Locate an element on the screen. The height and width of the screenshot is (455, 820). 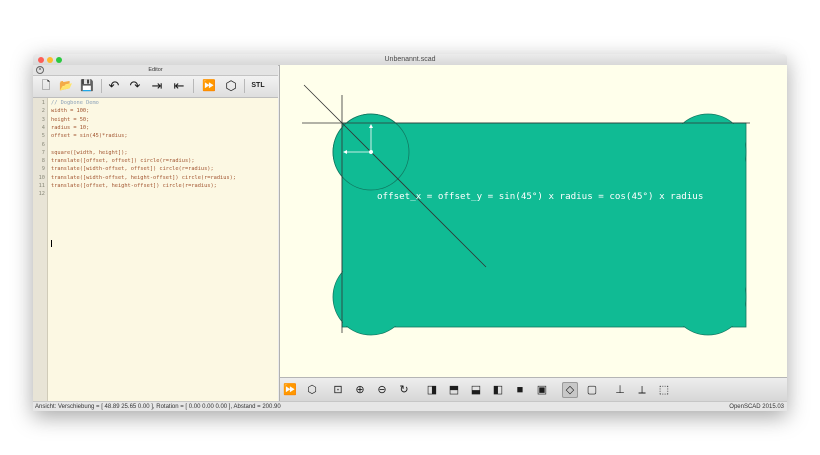
window-title: Unbenannt.scad is located at coordinates (410, 59).